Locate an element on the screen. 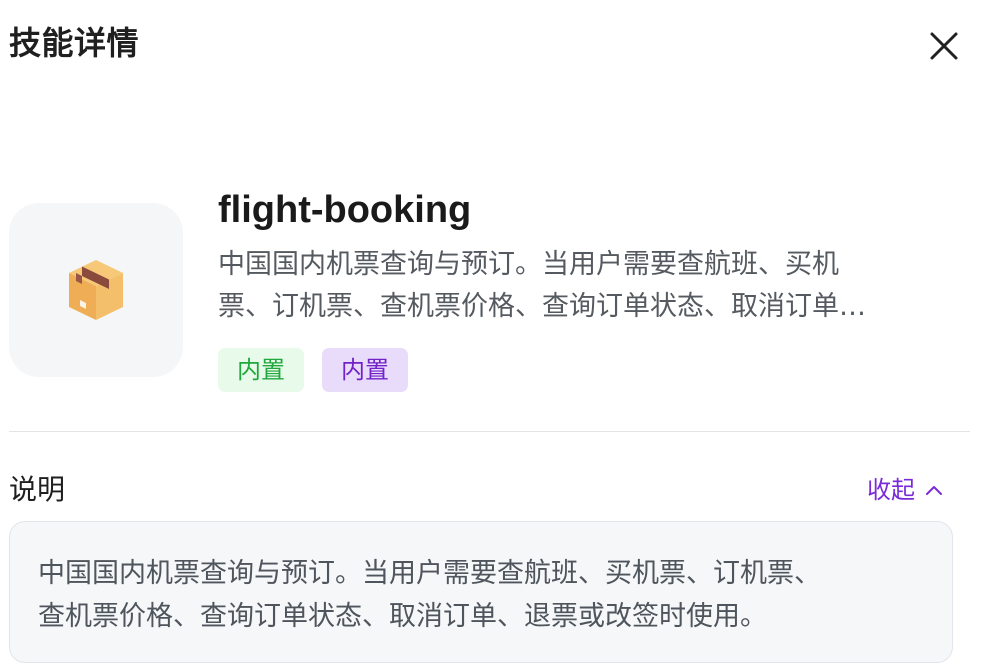 This screenshot has width=993, height=665. collapse-button-label: 收起 is located at coordinates (891, 490).